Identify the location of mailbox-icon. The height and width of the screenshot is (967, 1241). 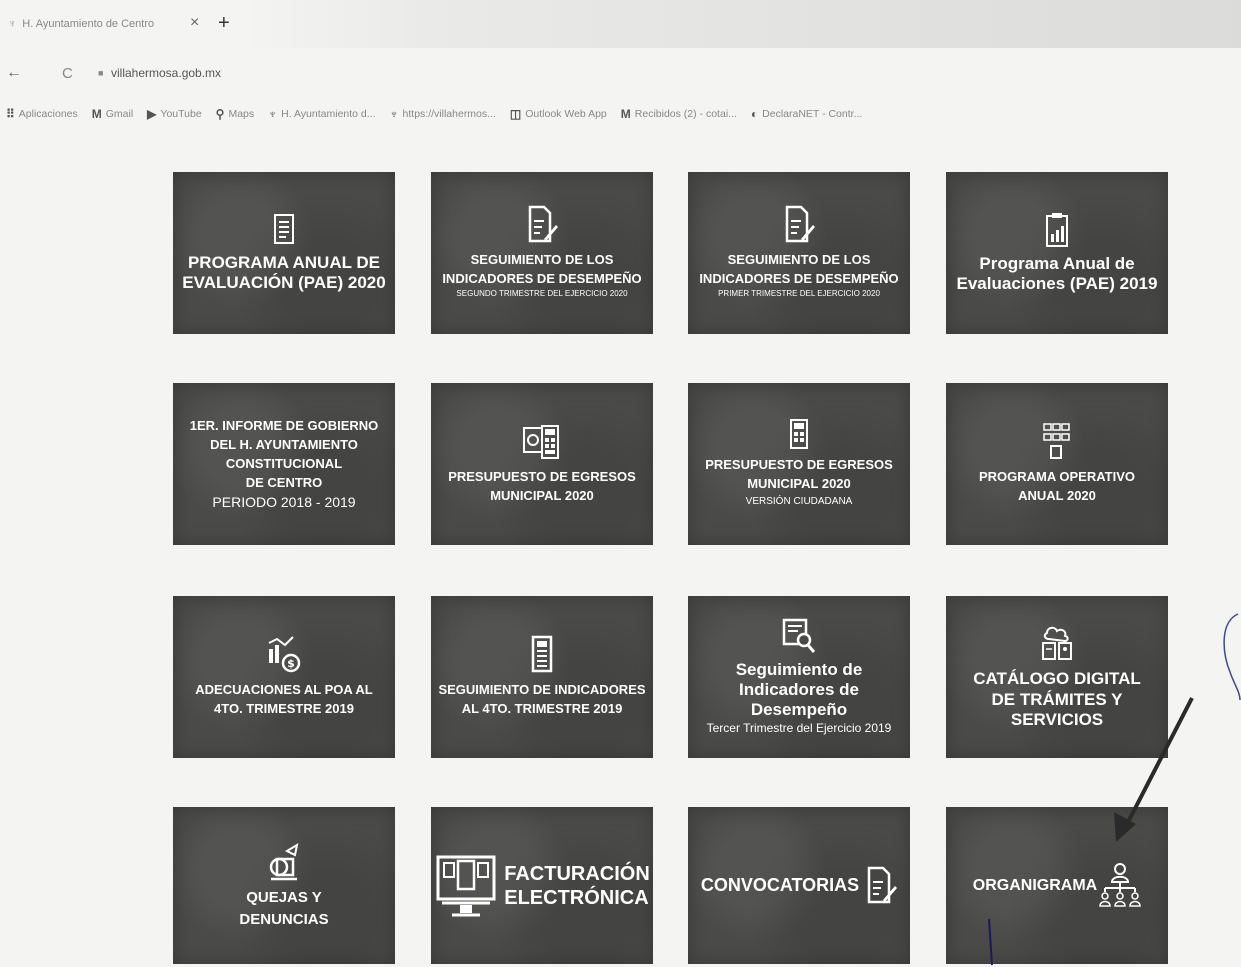
(284, 861).